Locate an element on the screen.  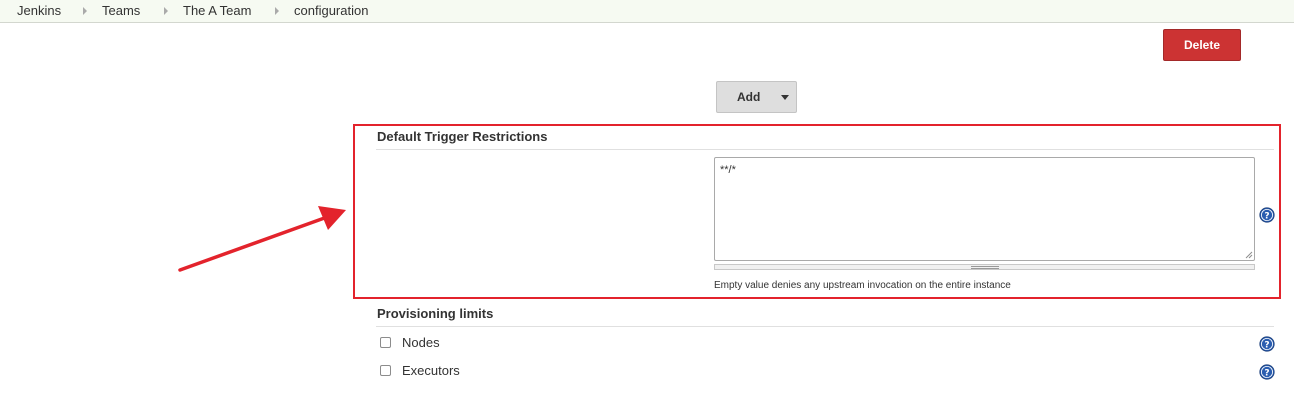
breadcrumb: Jenkins Teams The A Team configuration is located at coordinates (647, 11).